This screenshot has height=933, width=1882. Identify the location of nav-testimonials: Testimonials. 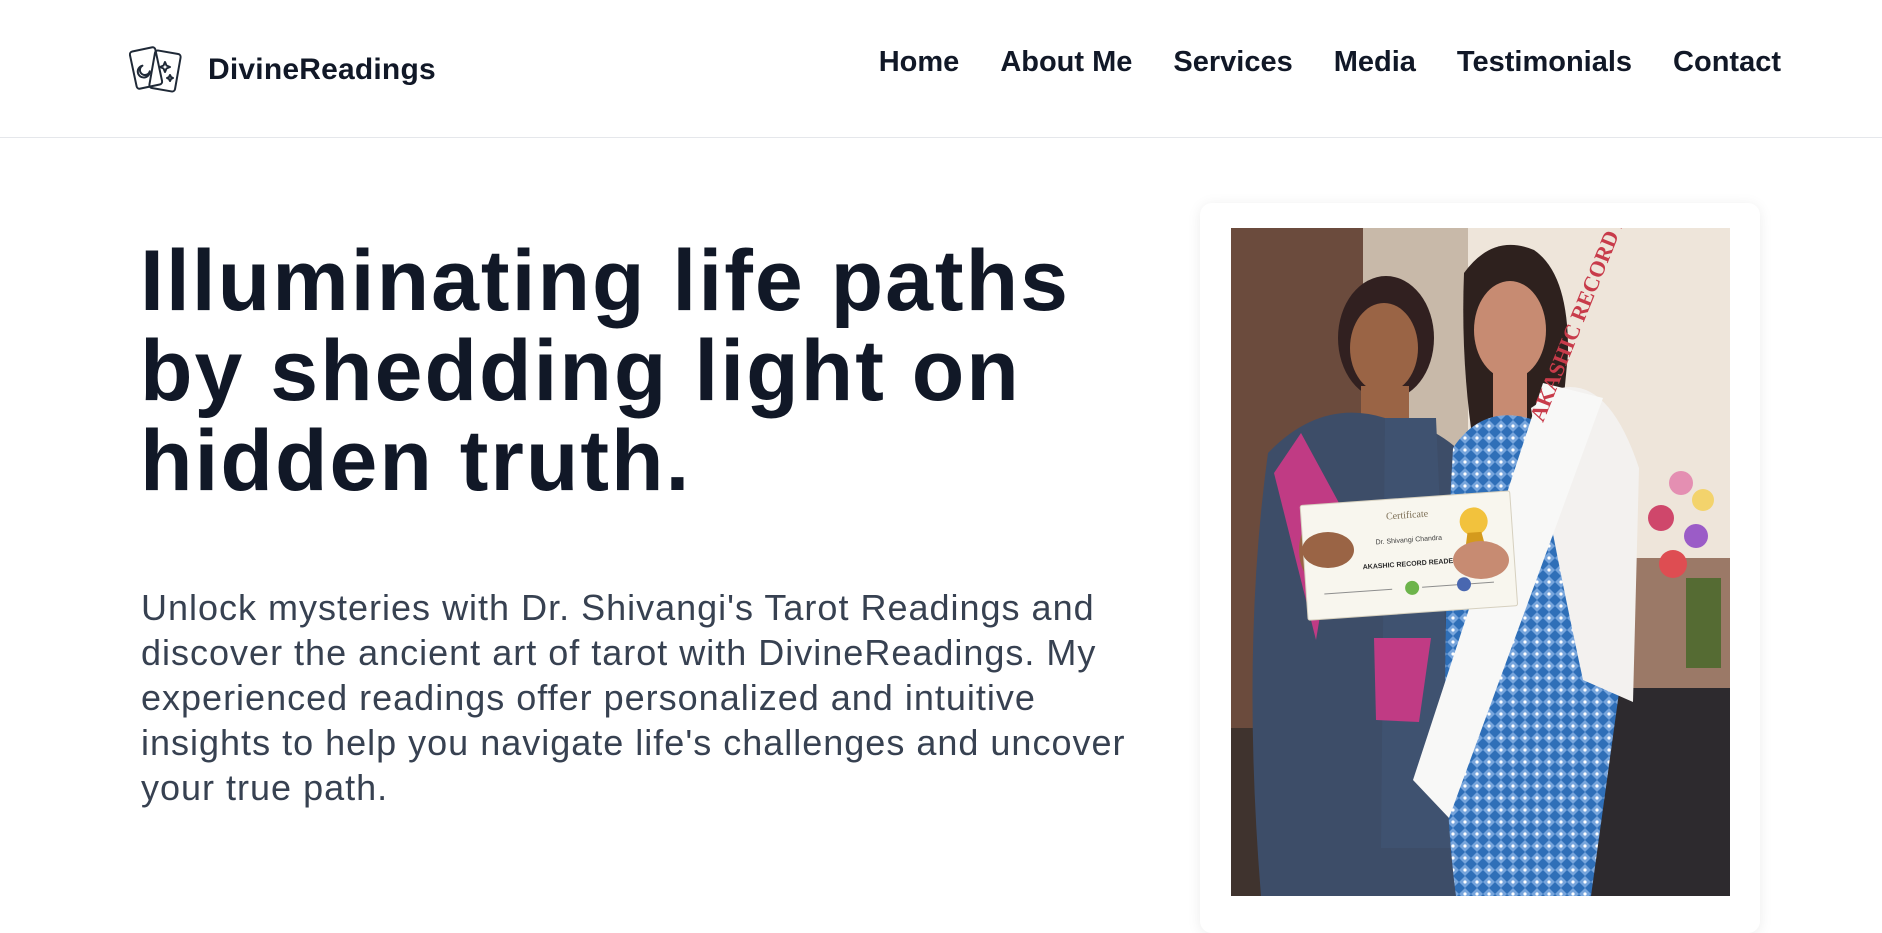
(1544, 62).